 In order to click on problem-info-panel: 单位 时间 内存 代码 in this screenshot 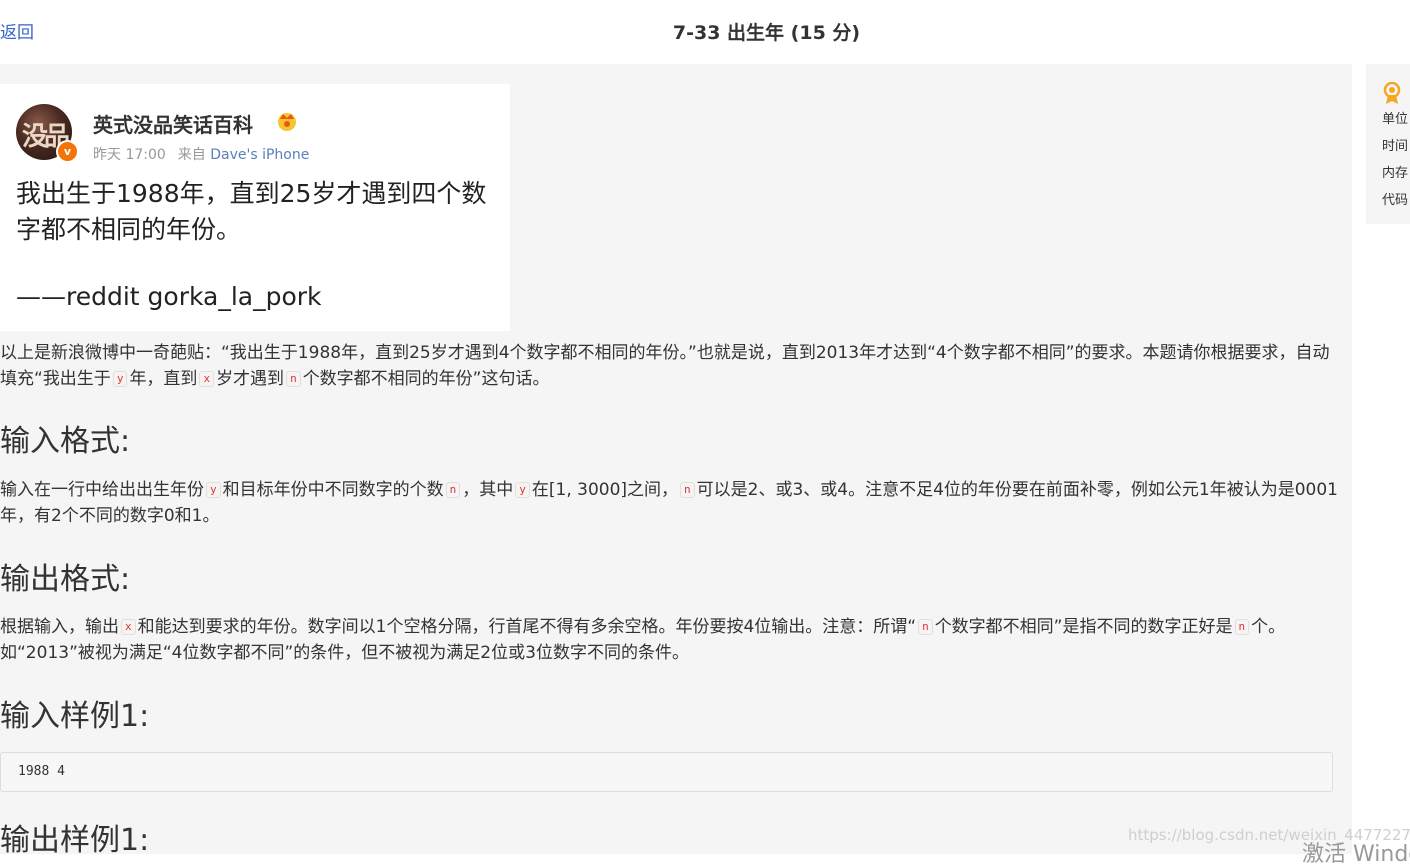, I will do `click(1388, 144)`.